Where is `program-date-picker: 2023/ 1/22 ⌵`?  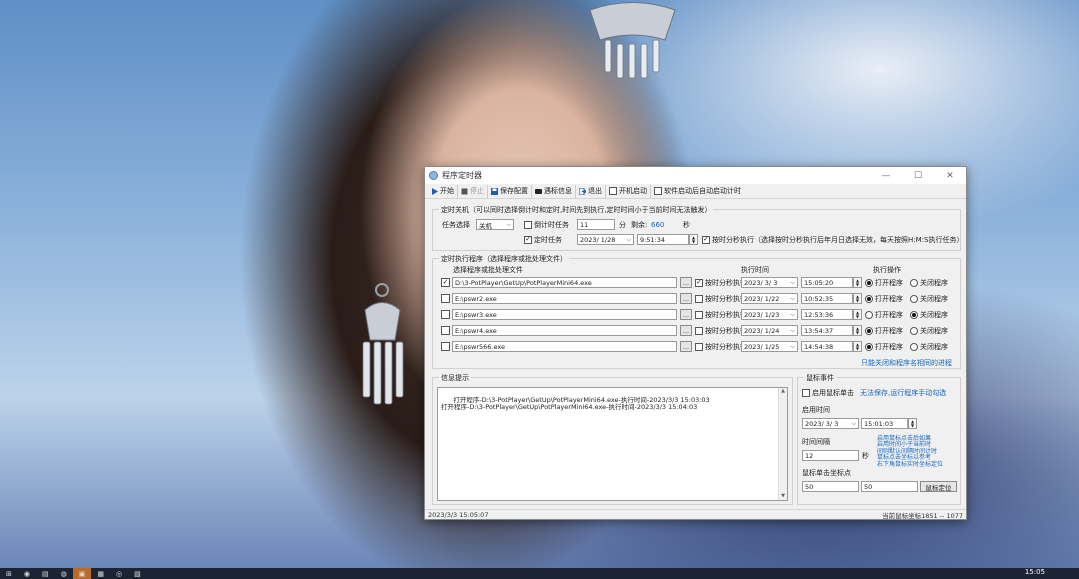 program-date-picker: 2023/ 1/22 ⌵ is located at coordinates (769, 298).